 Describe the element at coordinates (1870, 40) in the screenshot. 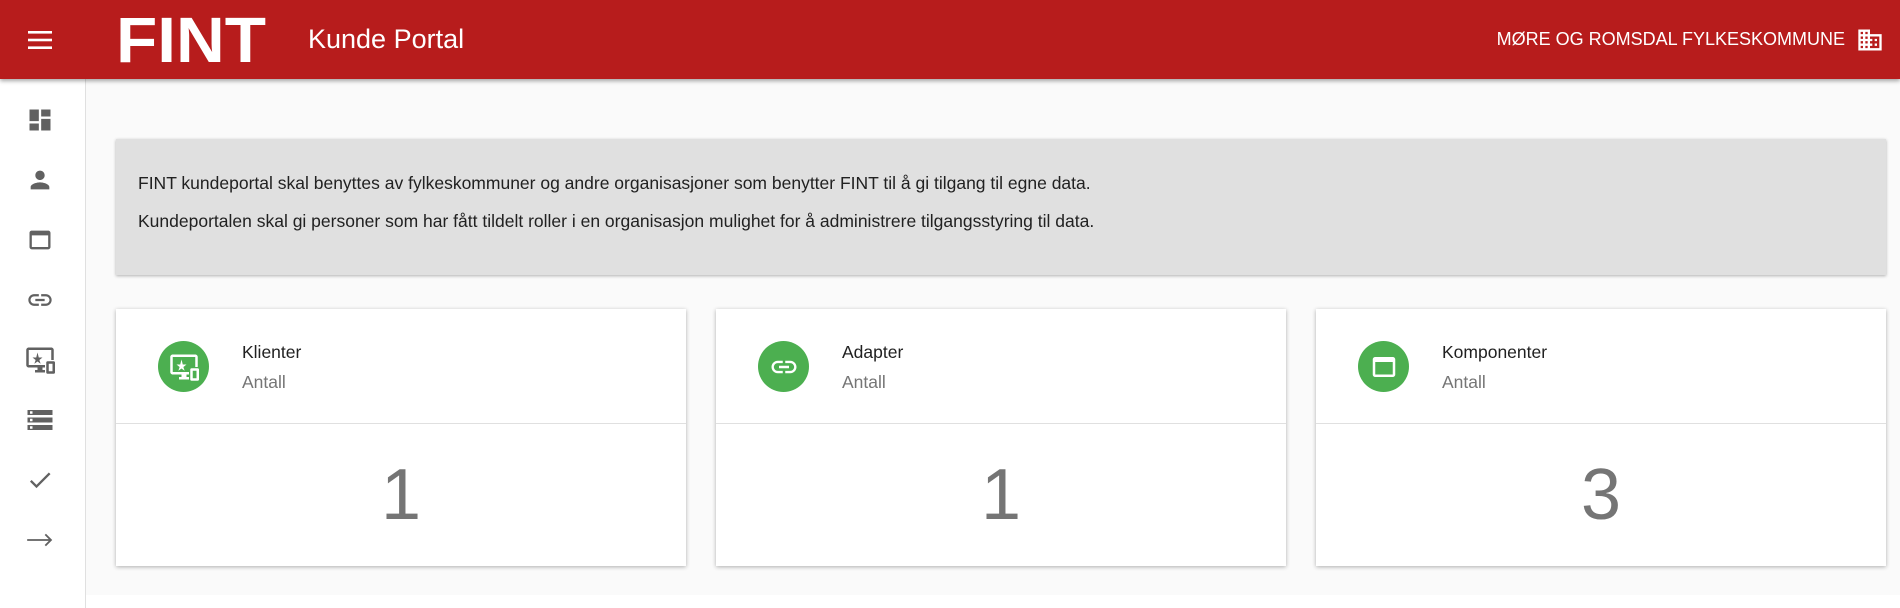

I see `building-icon` at that location.